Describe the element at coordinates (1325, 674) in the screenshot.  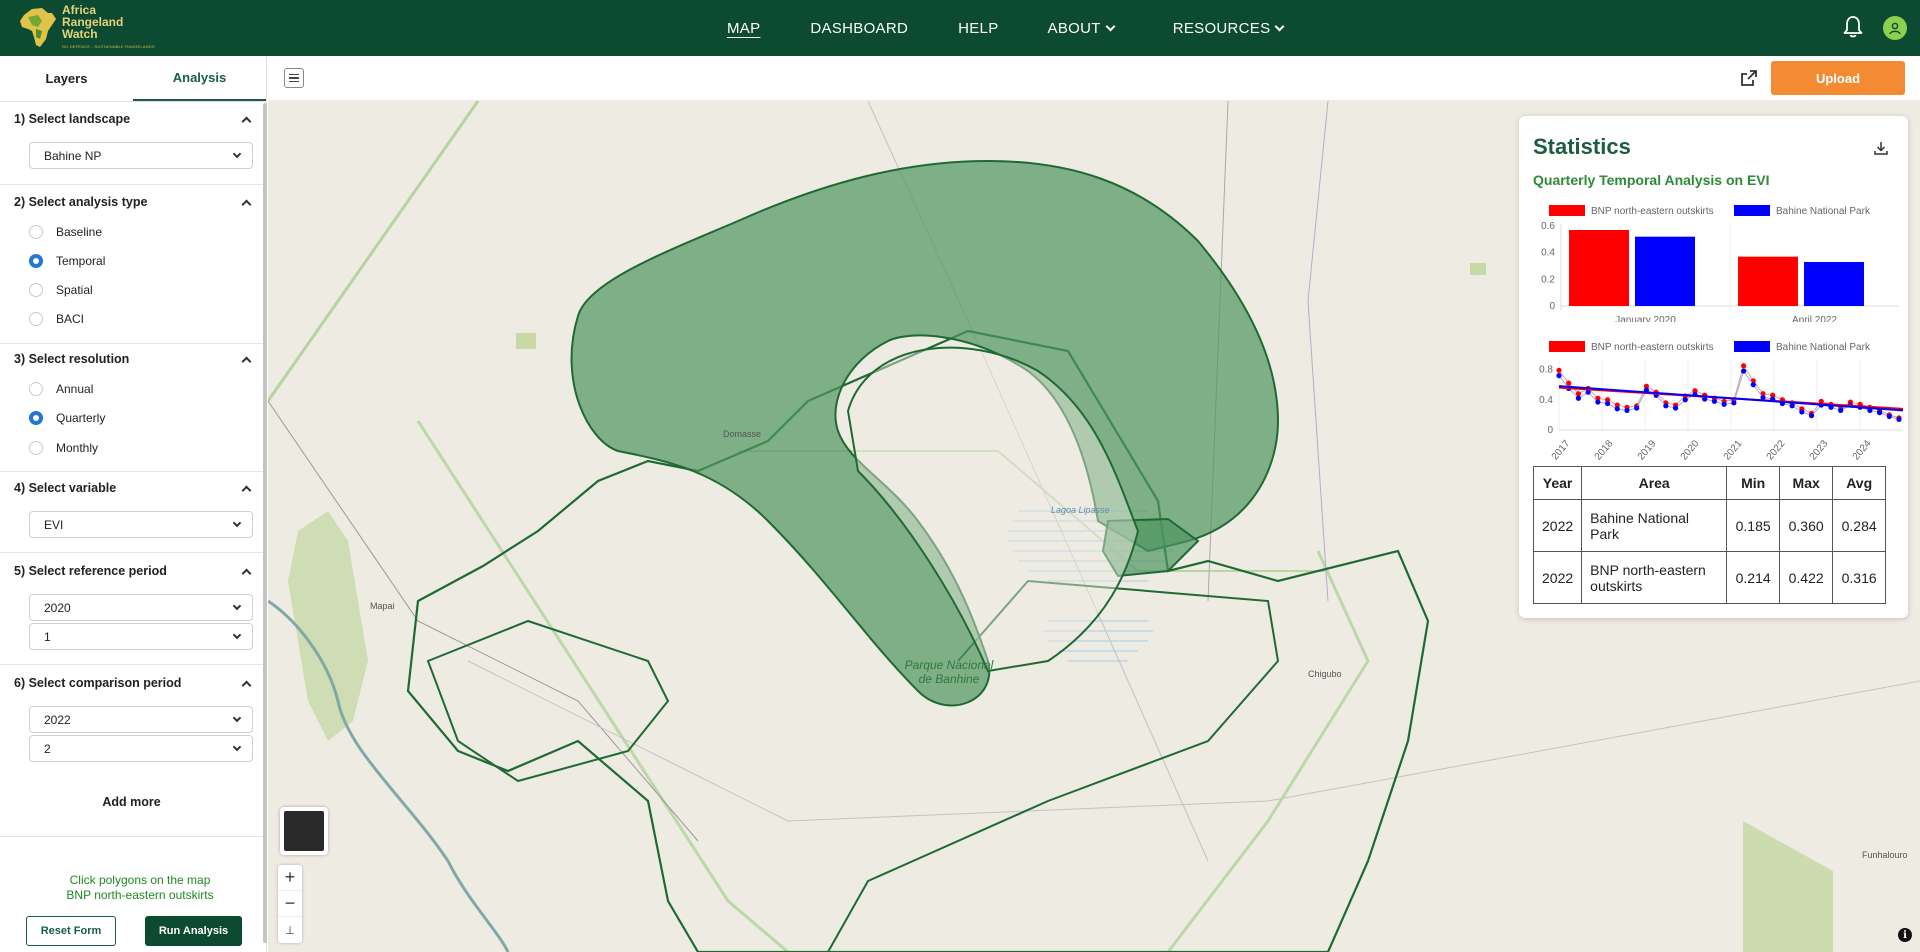
I see `map-label-chigubo: Chigubo` at that location.